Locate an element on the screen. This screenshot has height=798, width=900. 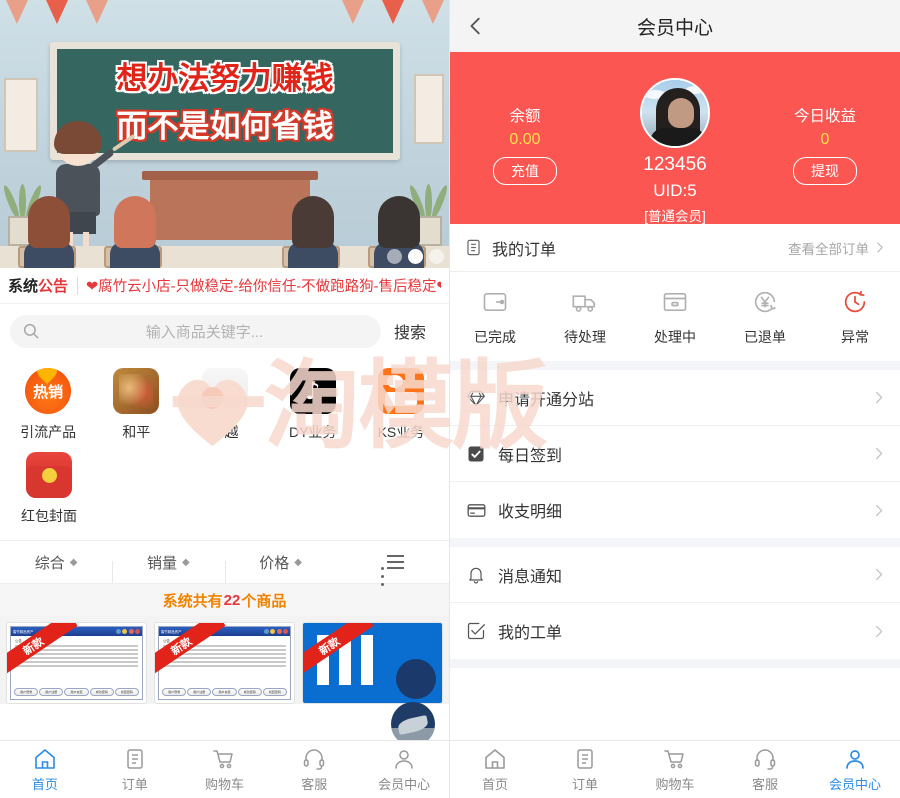
view-all-orders-link: 查看全部订单 is located at coordinates (837, 248).